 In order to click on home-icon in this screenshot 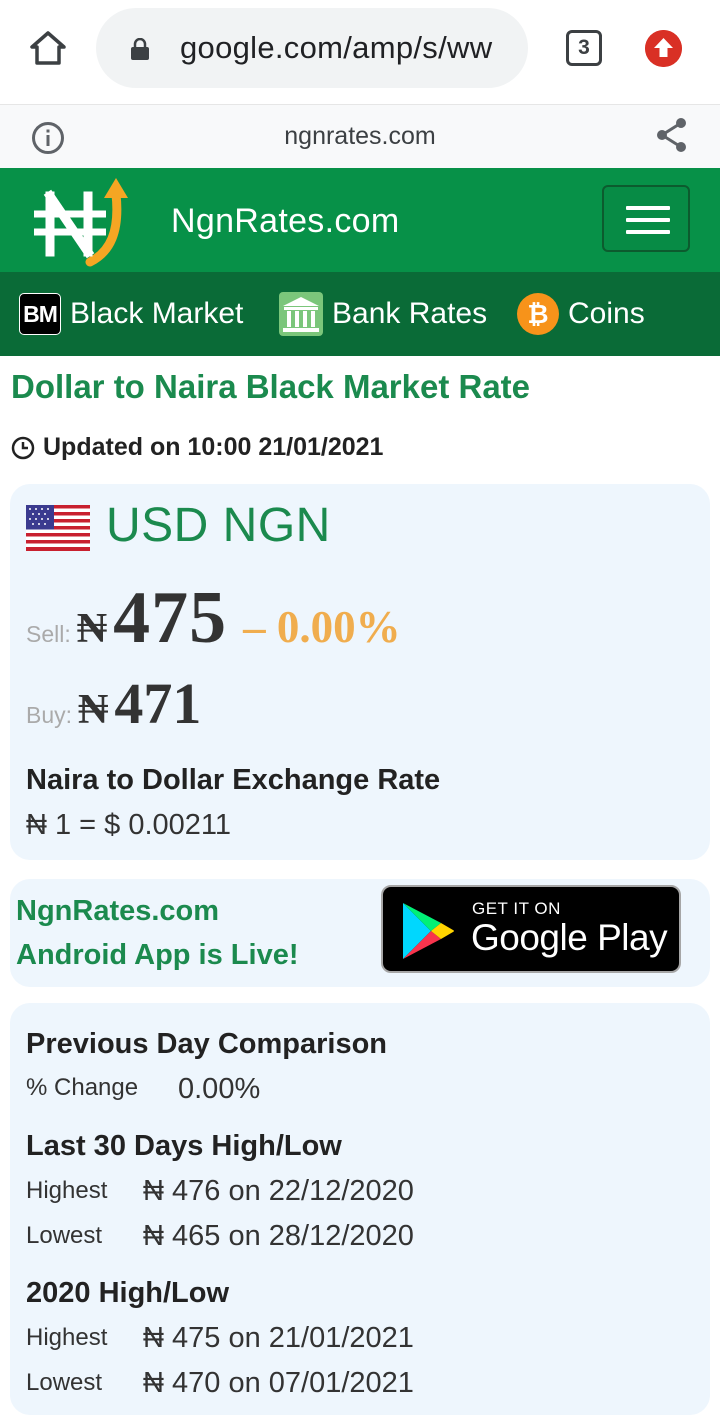, I will do `click(48, 48)`.